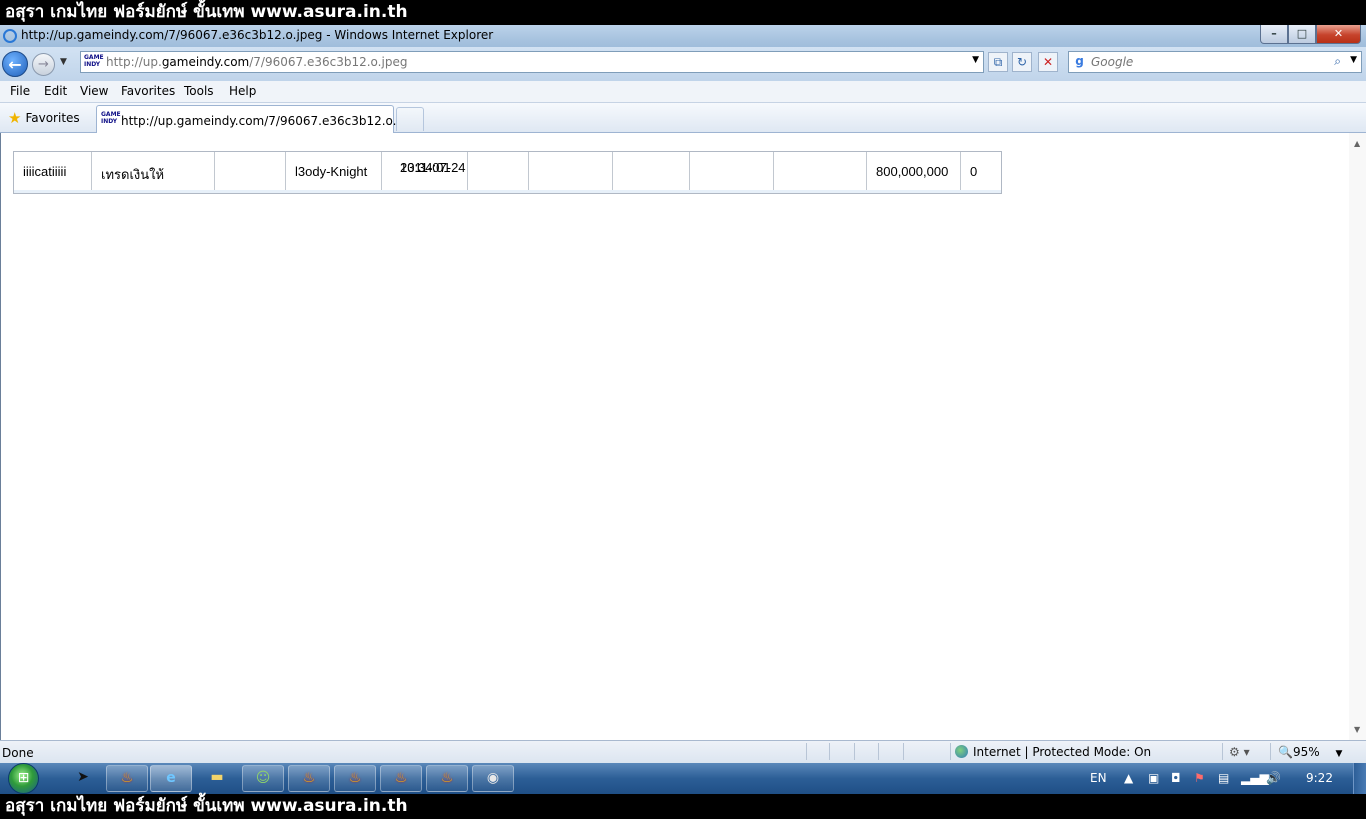 Image resolution: width=1366 pixels, height=819 pixels. I want to click on zoom-level: 🔍95% ▼, so click(1310, 752).